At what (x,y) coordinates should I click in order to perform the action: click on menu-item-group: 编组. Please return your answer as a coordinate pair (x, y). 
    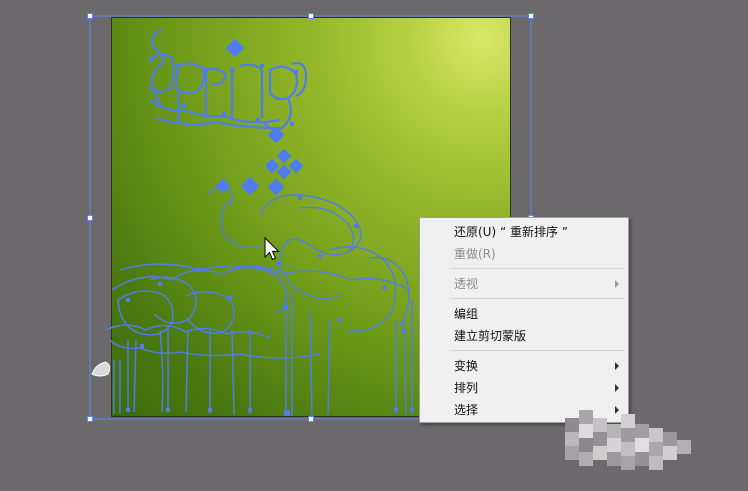
    Looking at the image, I should click on (524, 314).